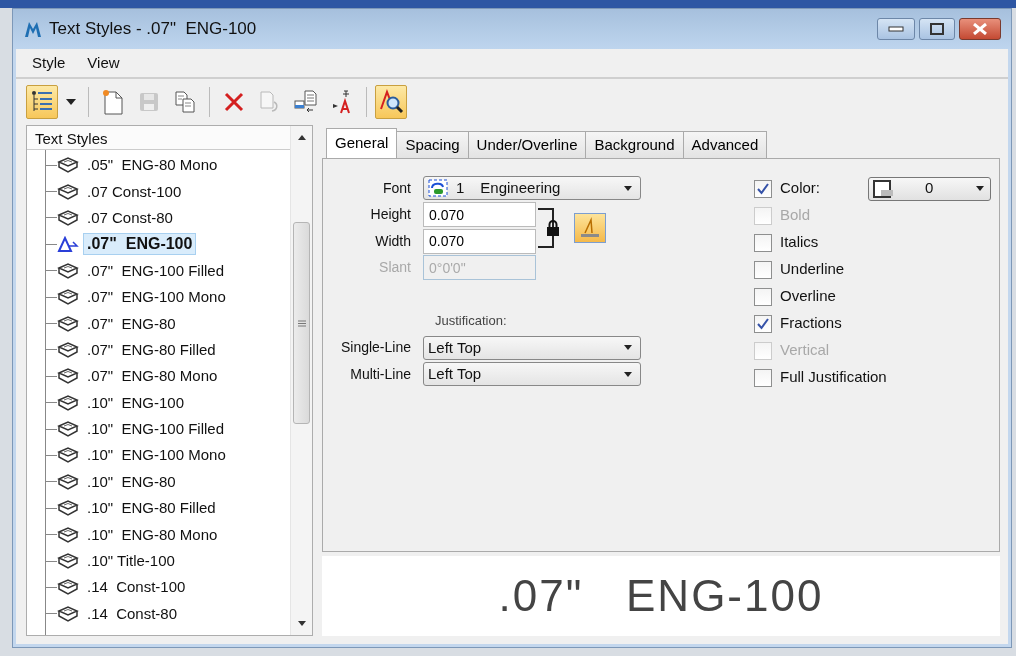  What do you see at coordinates (527, 144) in the screenshot?
I see `tab: Under/Overline` at bounding box center [527, 144].